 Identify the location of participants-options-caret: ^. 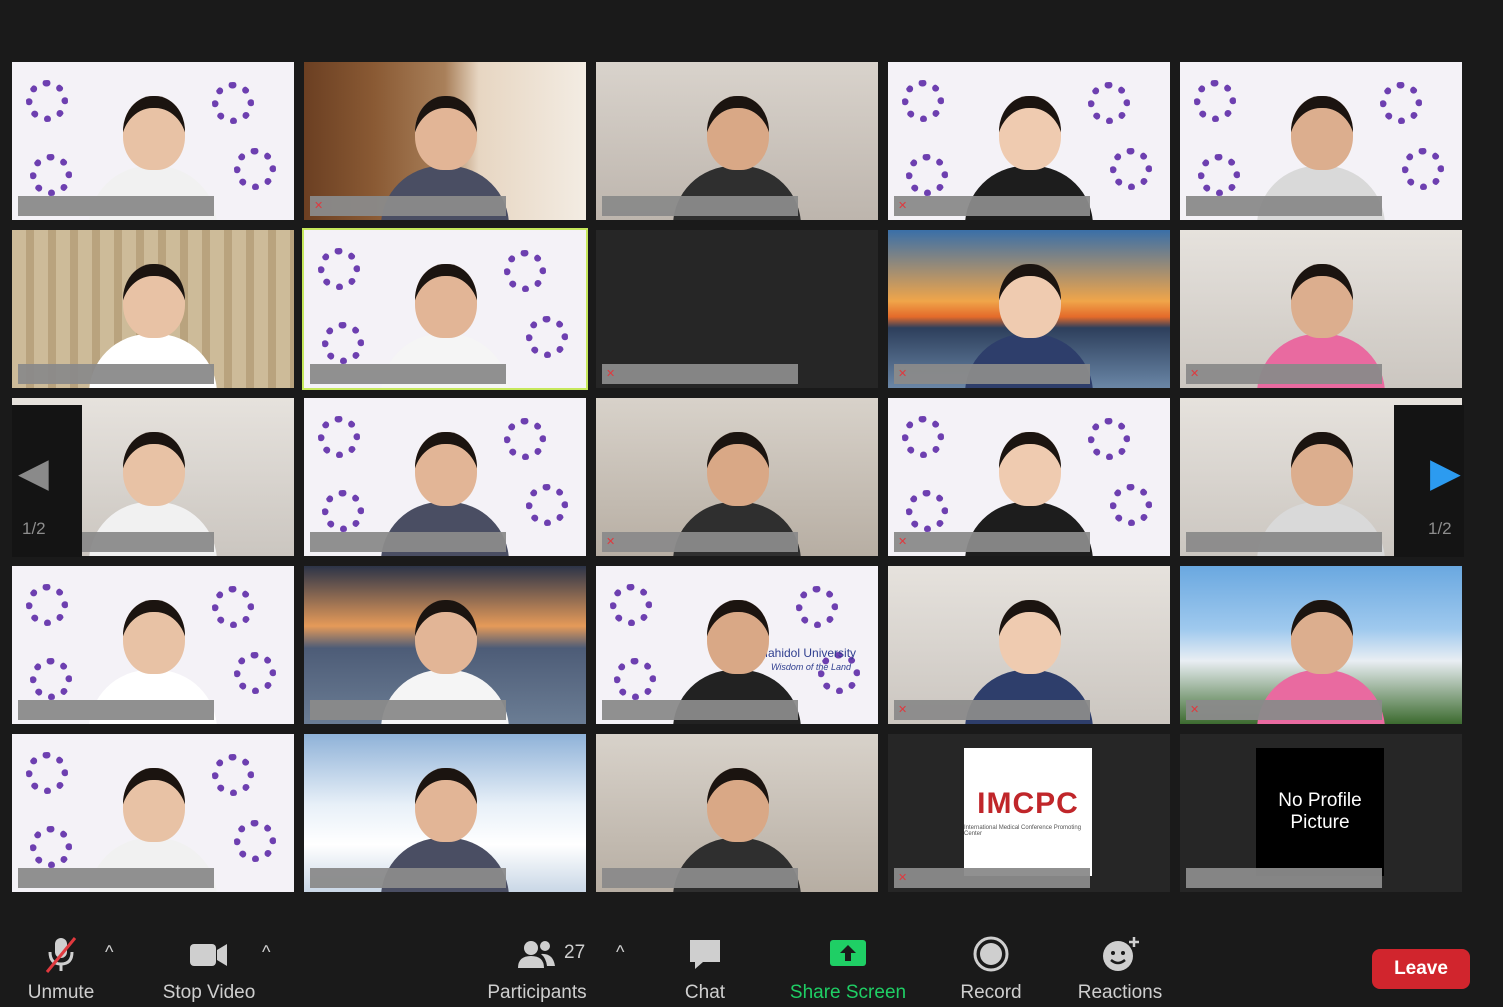
(620, 952).